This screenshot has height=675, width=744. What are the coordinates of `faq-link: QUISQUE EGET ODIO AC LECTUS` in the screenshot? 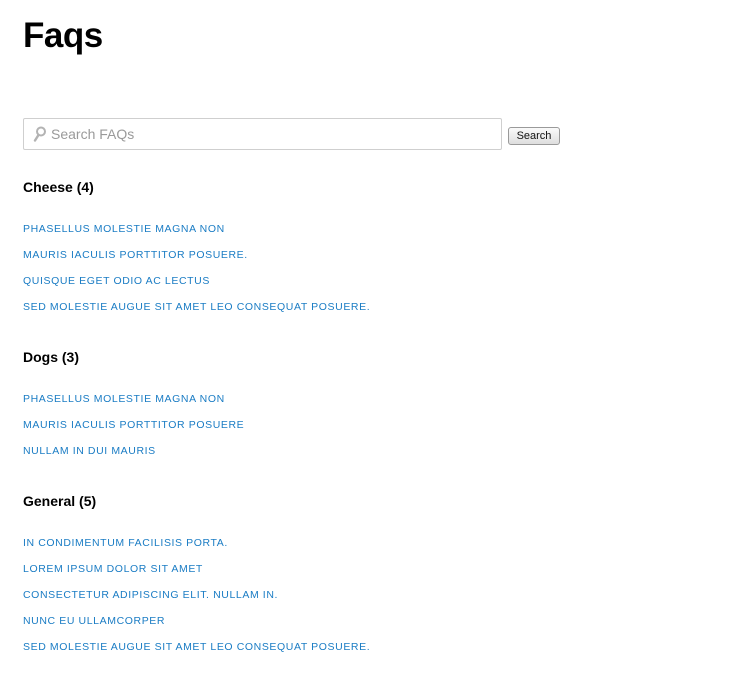 It's located at (116, 281).